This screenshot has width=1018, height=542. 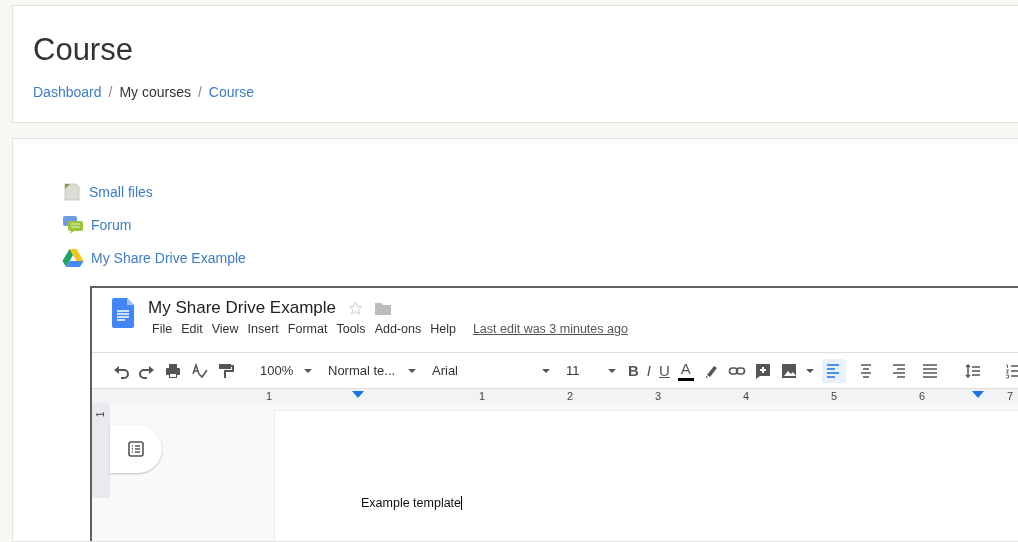 I want to click on numbered-list-icon, so click(x=1010, y=370).